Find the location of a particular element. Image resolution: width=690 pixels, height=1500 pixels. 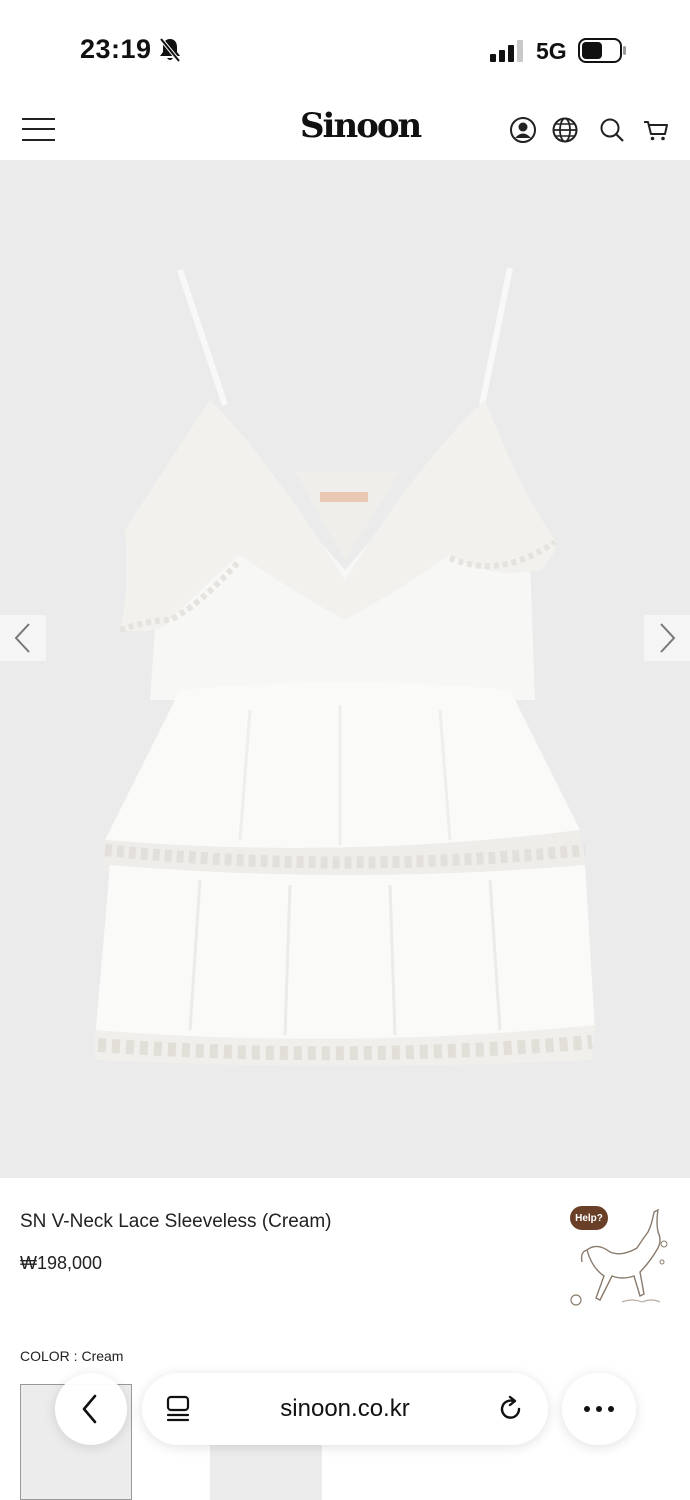

account-icon is located at coordinates (523, 130).